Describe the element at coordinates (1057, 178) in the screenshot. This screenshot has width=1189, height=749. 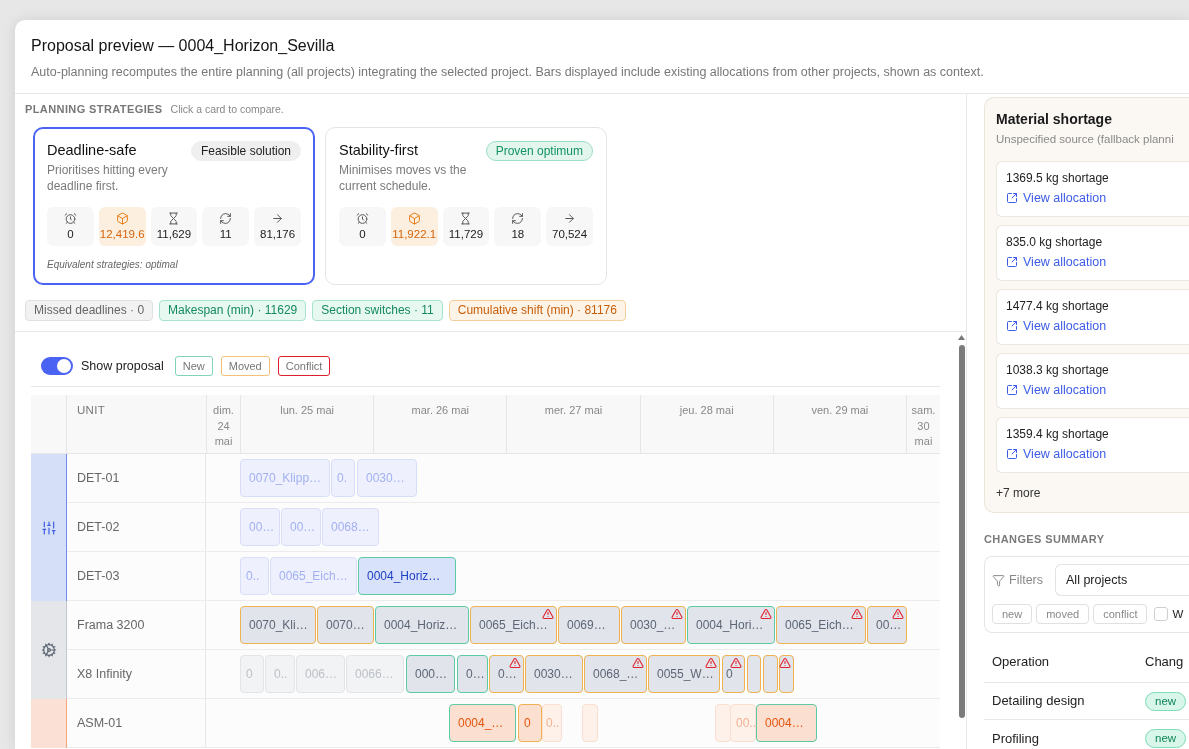
I see `shortage-amount: 1369.5 kg shortage` at that location.